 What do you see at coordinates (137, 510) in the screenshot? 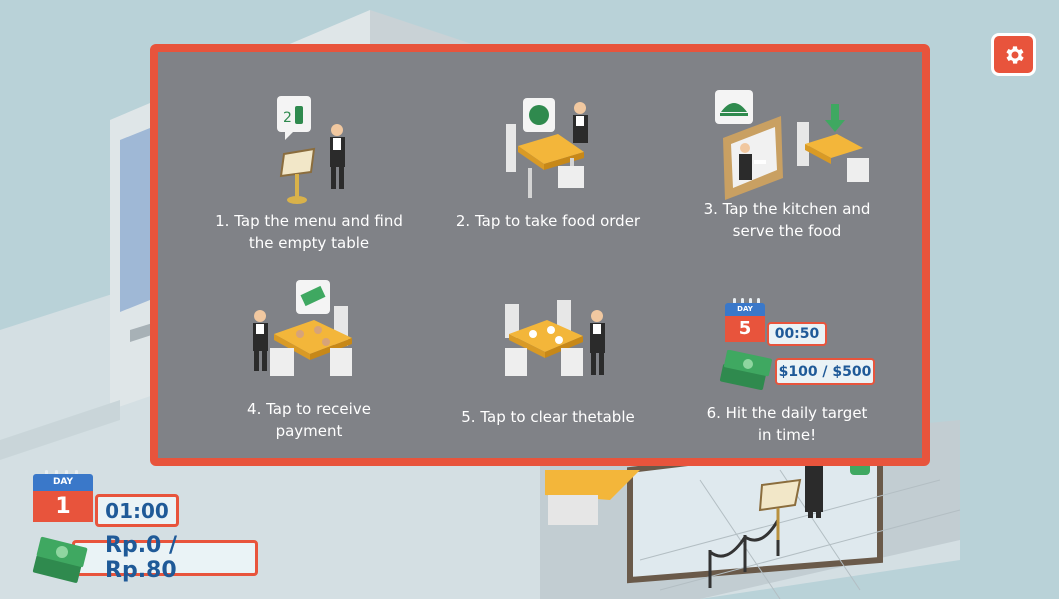
I see `hud-timer: 01:00` at bounding box center [137, 510].